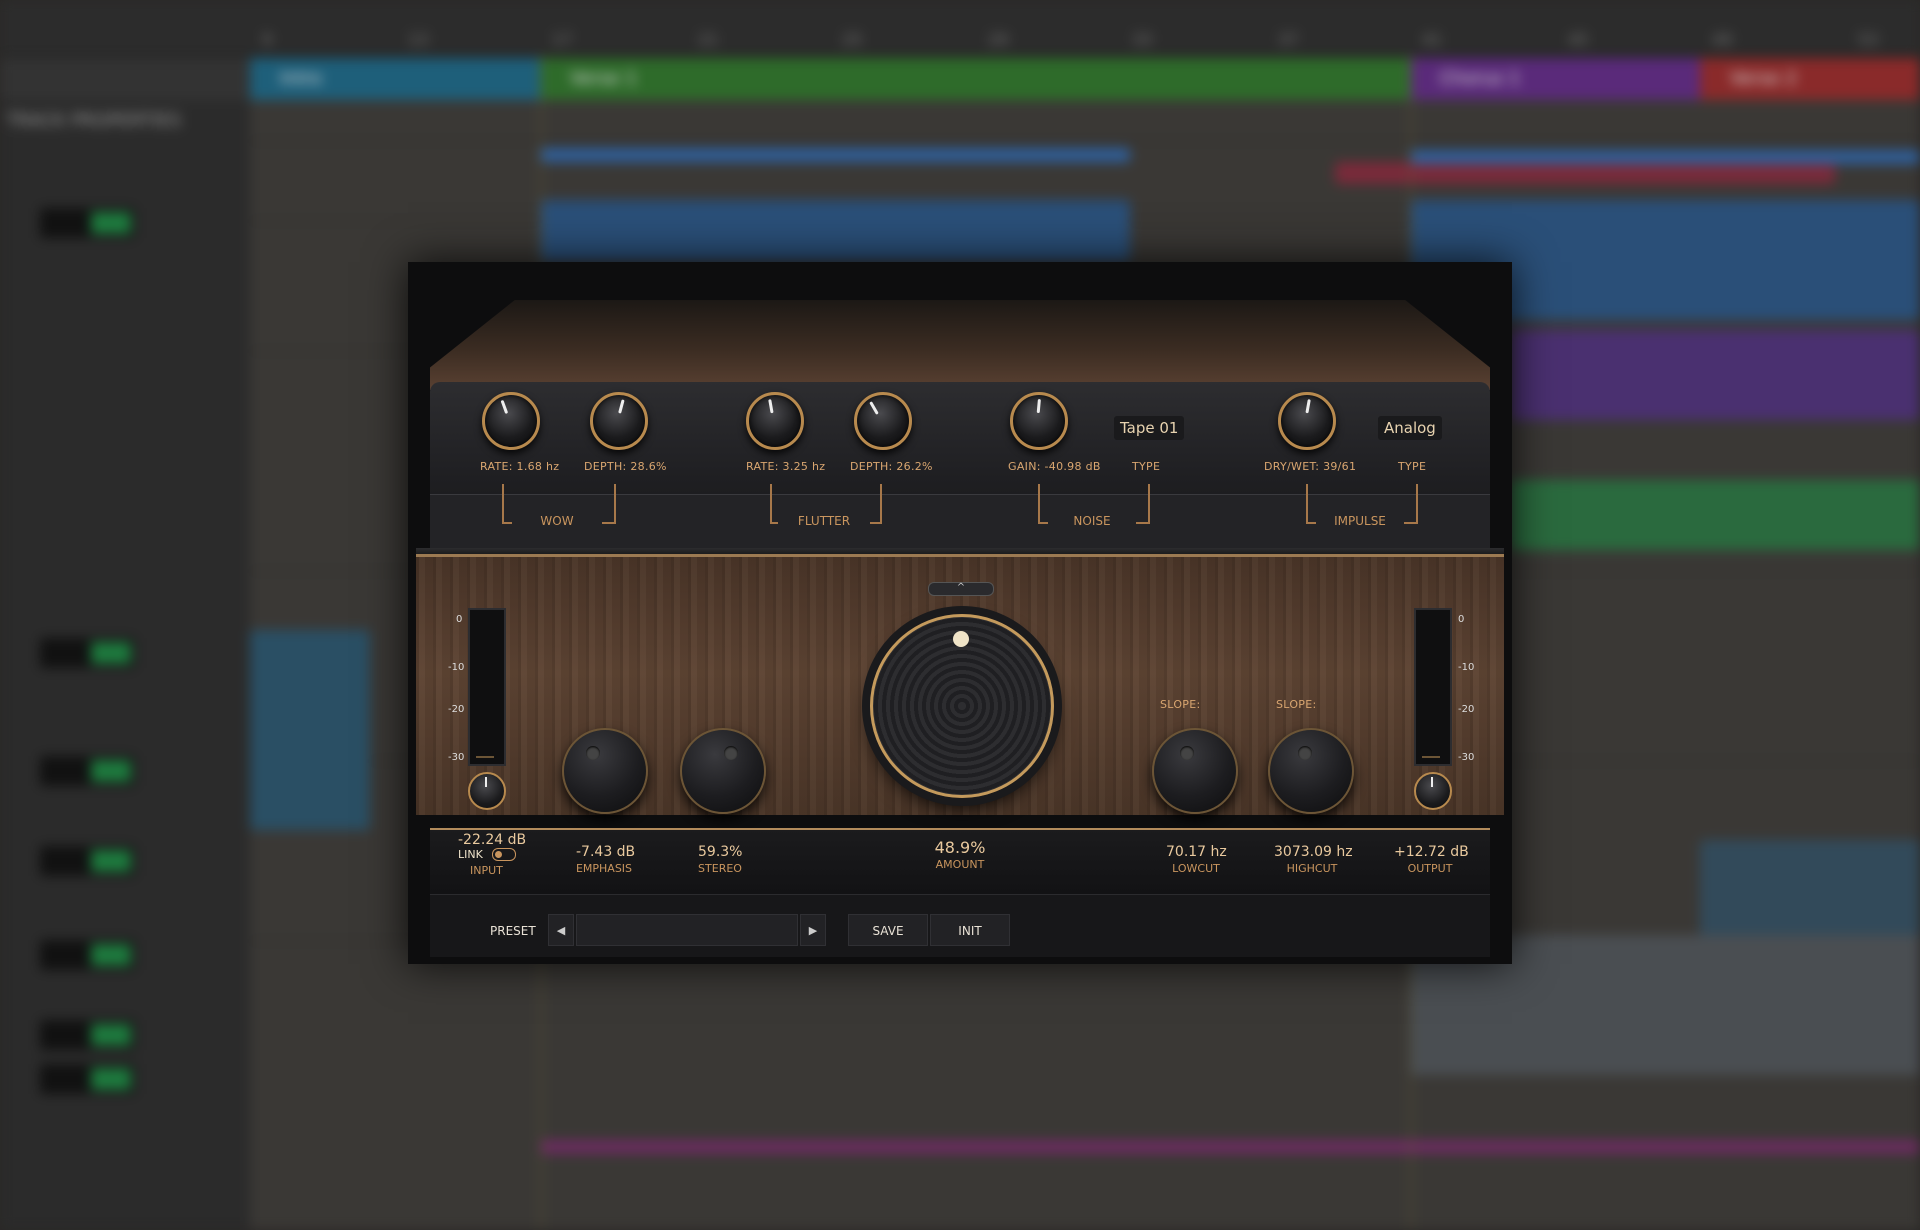  What do you see at coordinates (891, 466) in the screenshot?
I see `flutter-depth-label: DEPTH: 26.2%` at bounding box center [891, 466].